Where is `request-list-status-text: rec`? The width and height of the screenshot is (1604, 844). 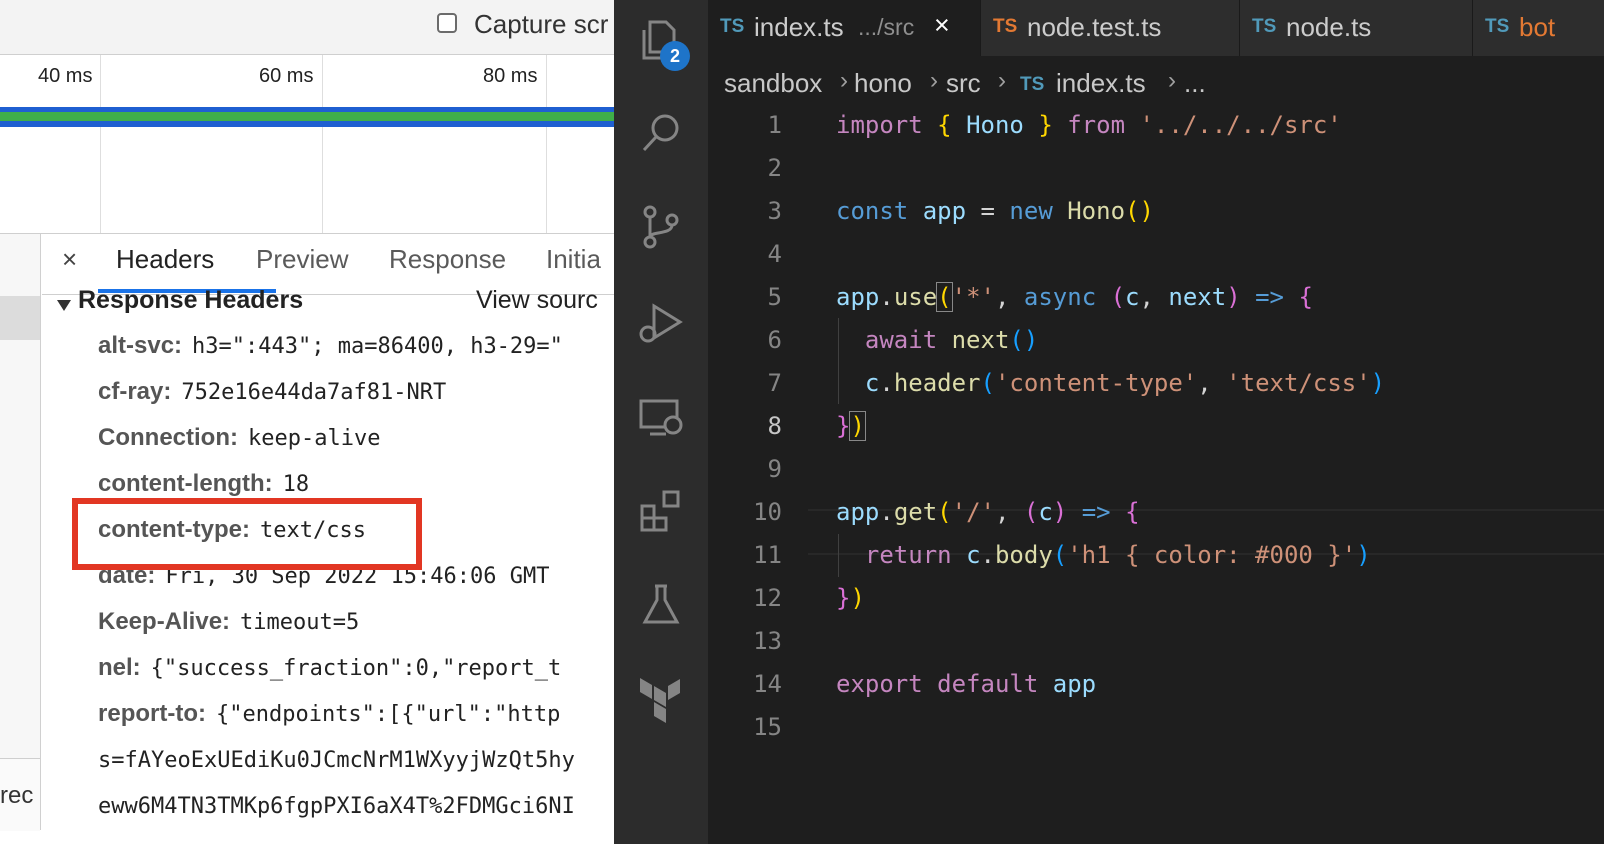 request-list-status-text: rec is located at coordinates (17, 795).